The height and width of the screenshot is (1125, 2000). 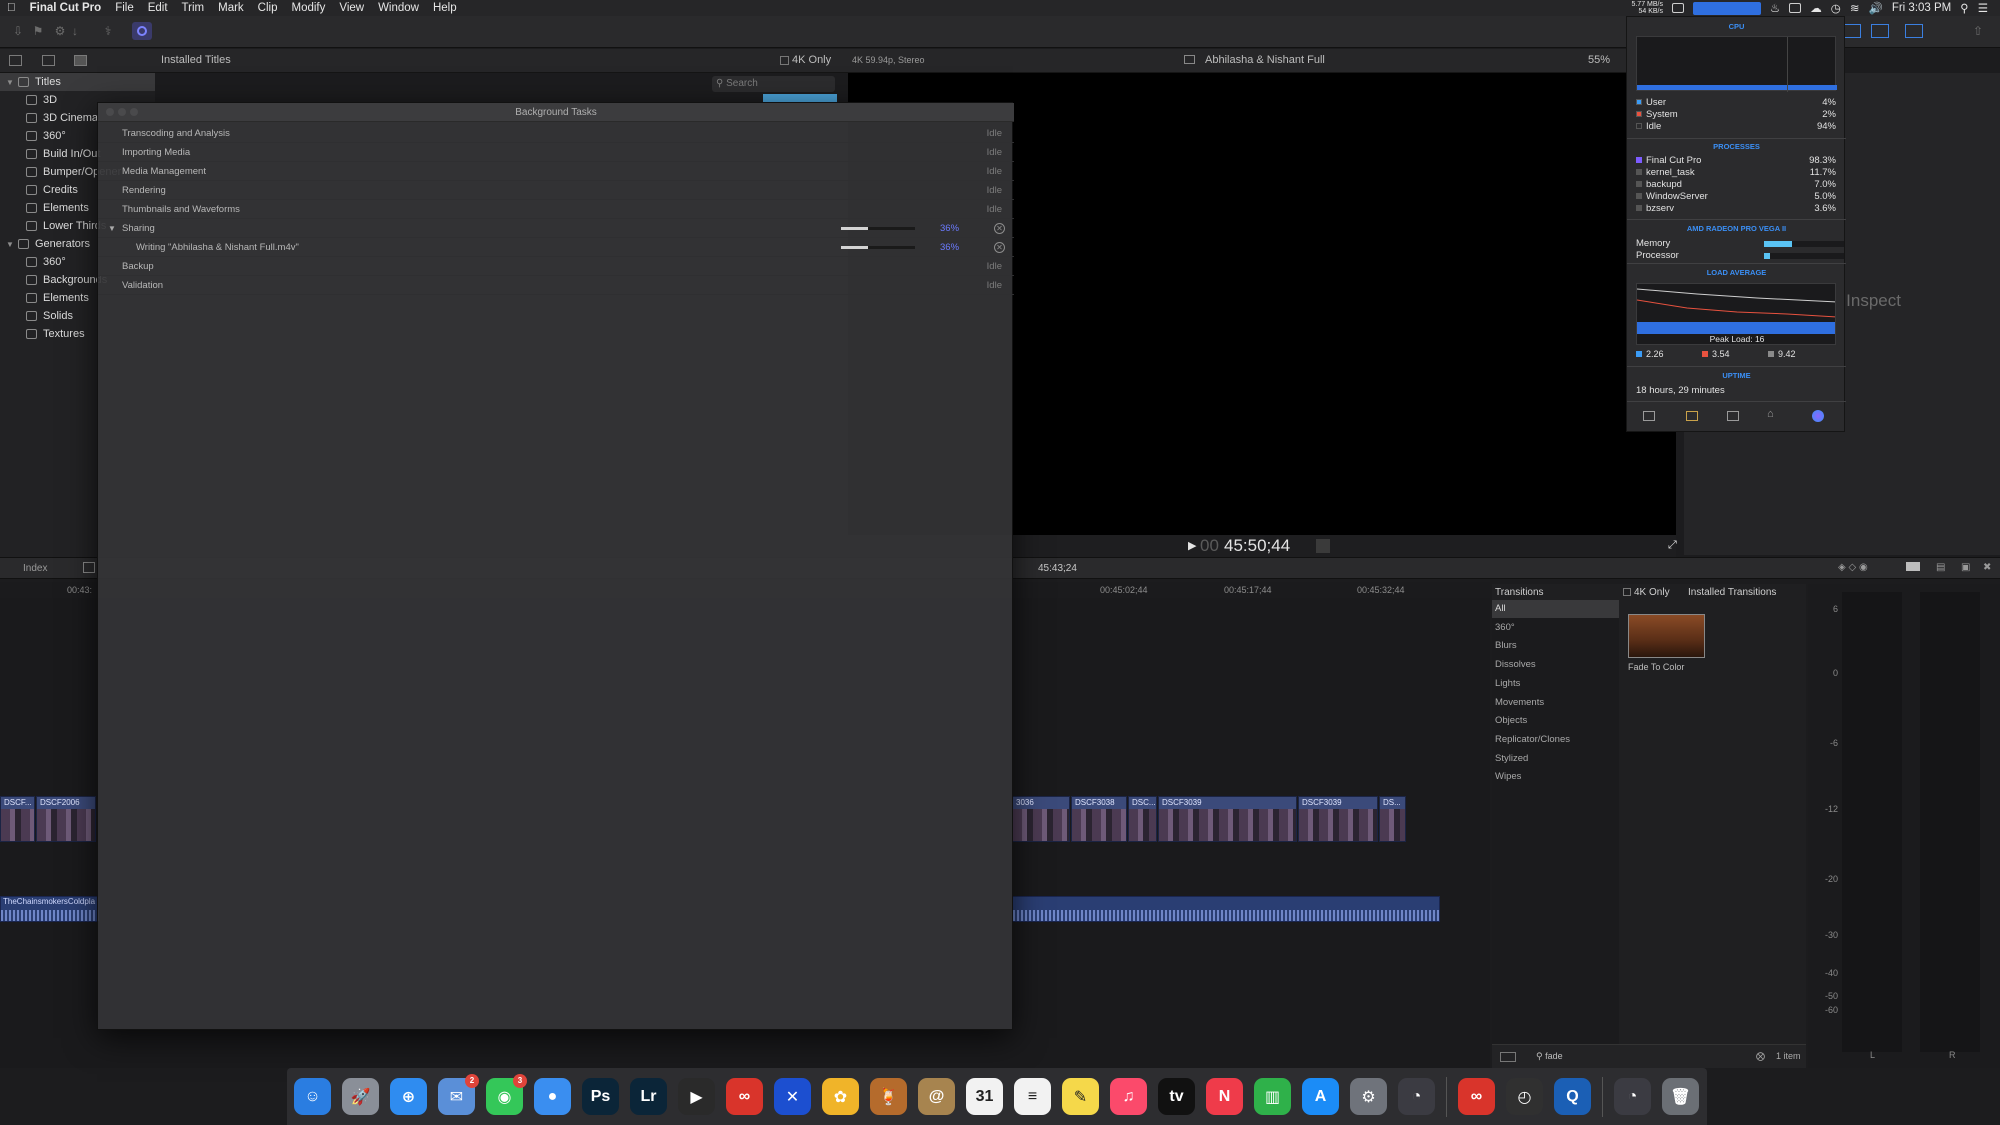 What do you see at coordinates (80, 60) in the screenshot?
I see `titles-generators-icon` at bounding box center [80, 60].